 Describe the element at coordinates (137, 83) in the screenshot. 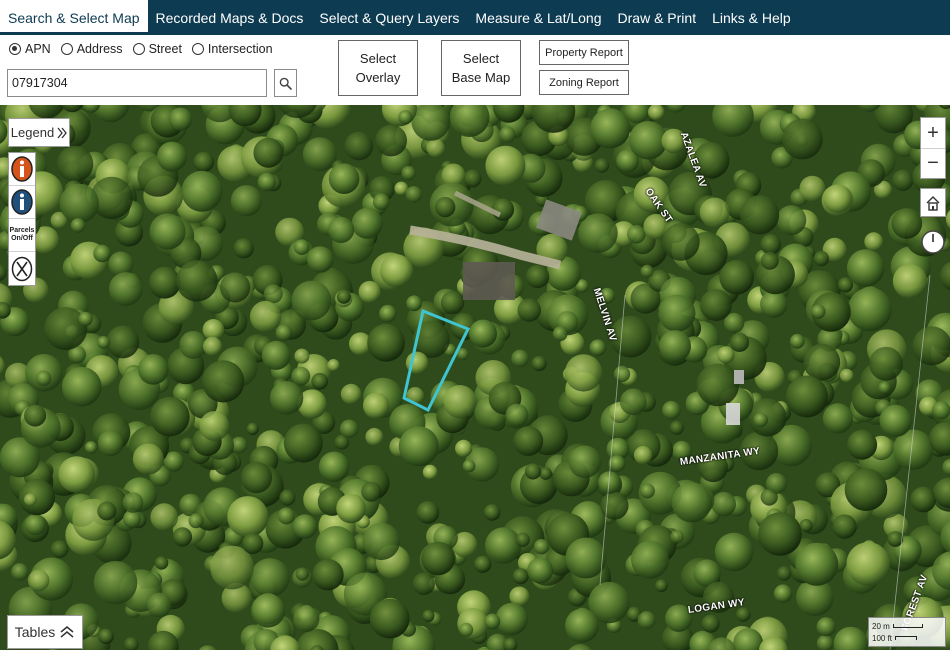

I see `apn-search-input` at that location.